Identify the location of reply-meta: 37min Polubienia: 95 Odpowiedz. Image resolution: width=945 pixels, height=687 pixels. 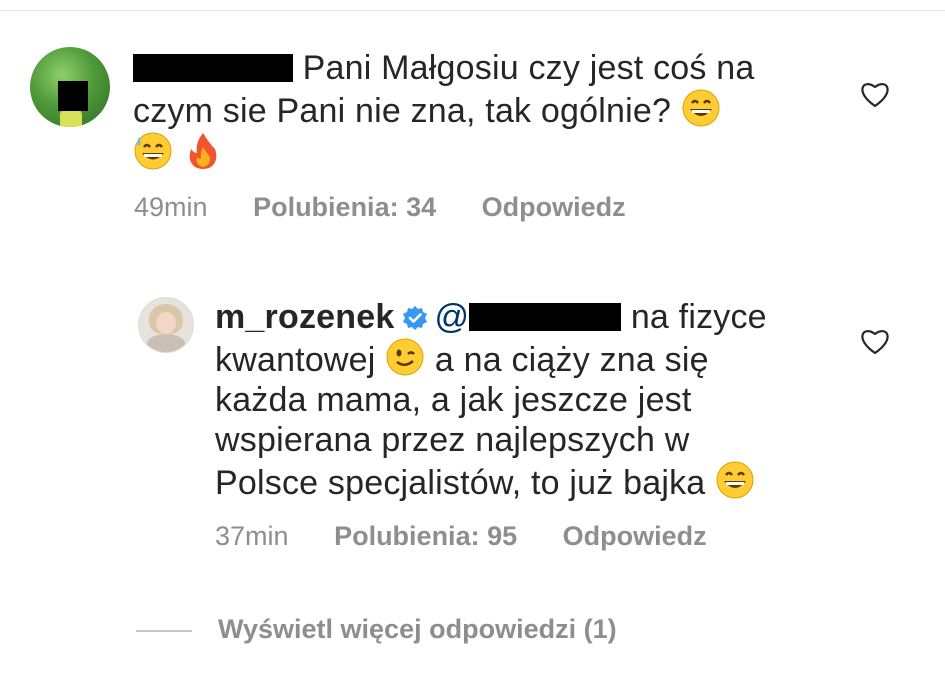
(480, 536).